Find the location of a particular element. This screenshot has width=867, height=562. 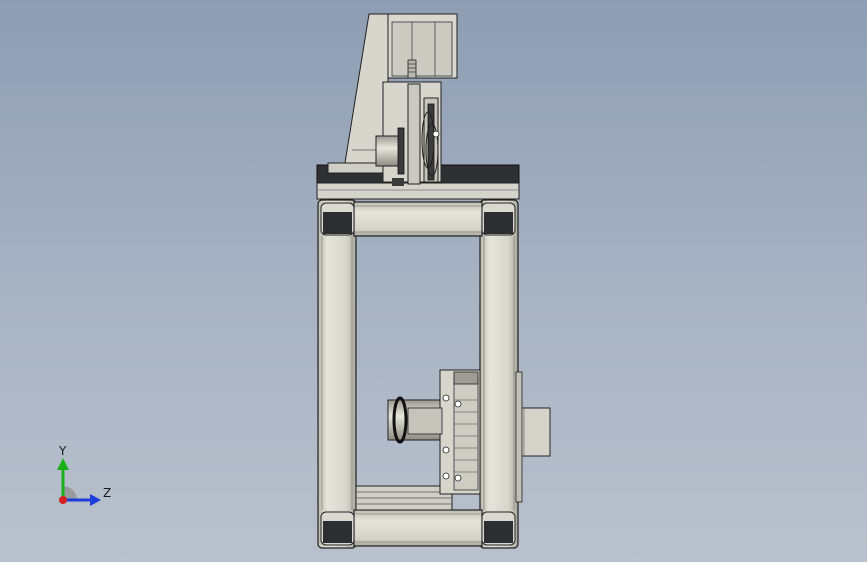

frame-bottom-beam is located at coordinates (418, 528).